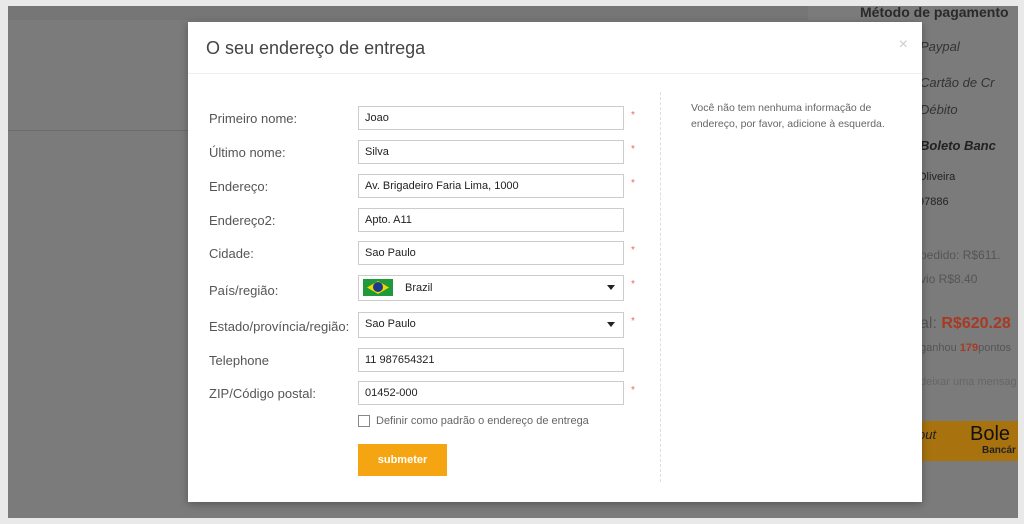 The width and height of the screenshot is (1024, 524). What do you see at coordinates (239, 186) in the screenshot?
I see `address-label: Endereço:` at bounding box center [239, 186].